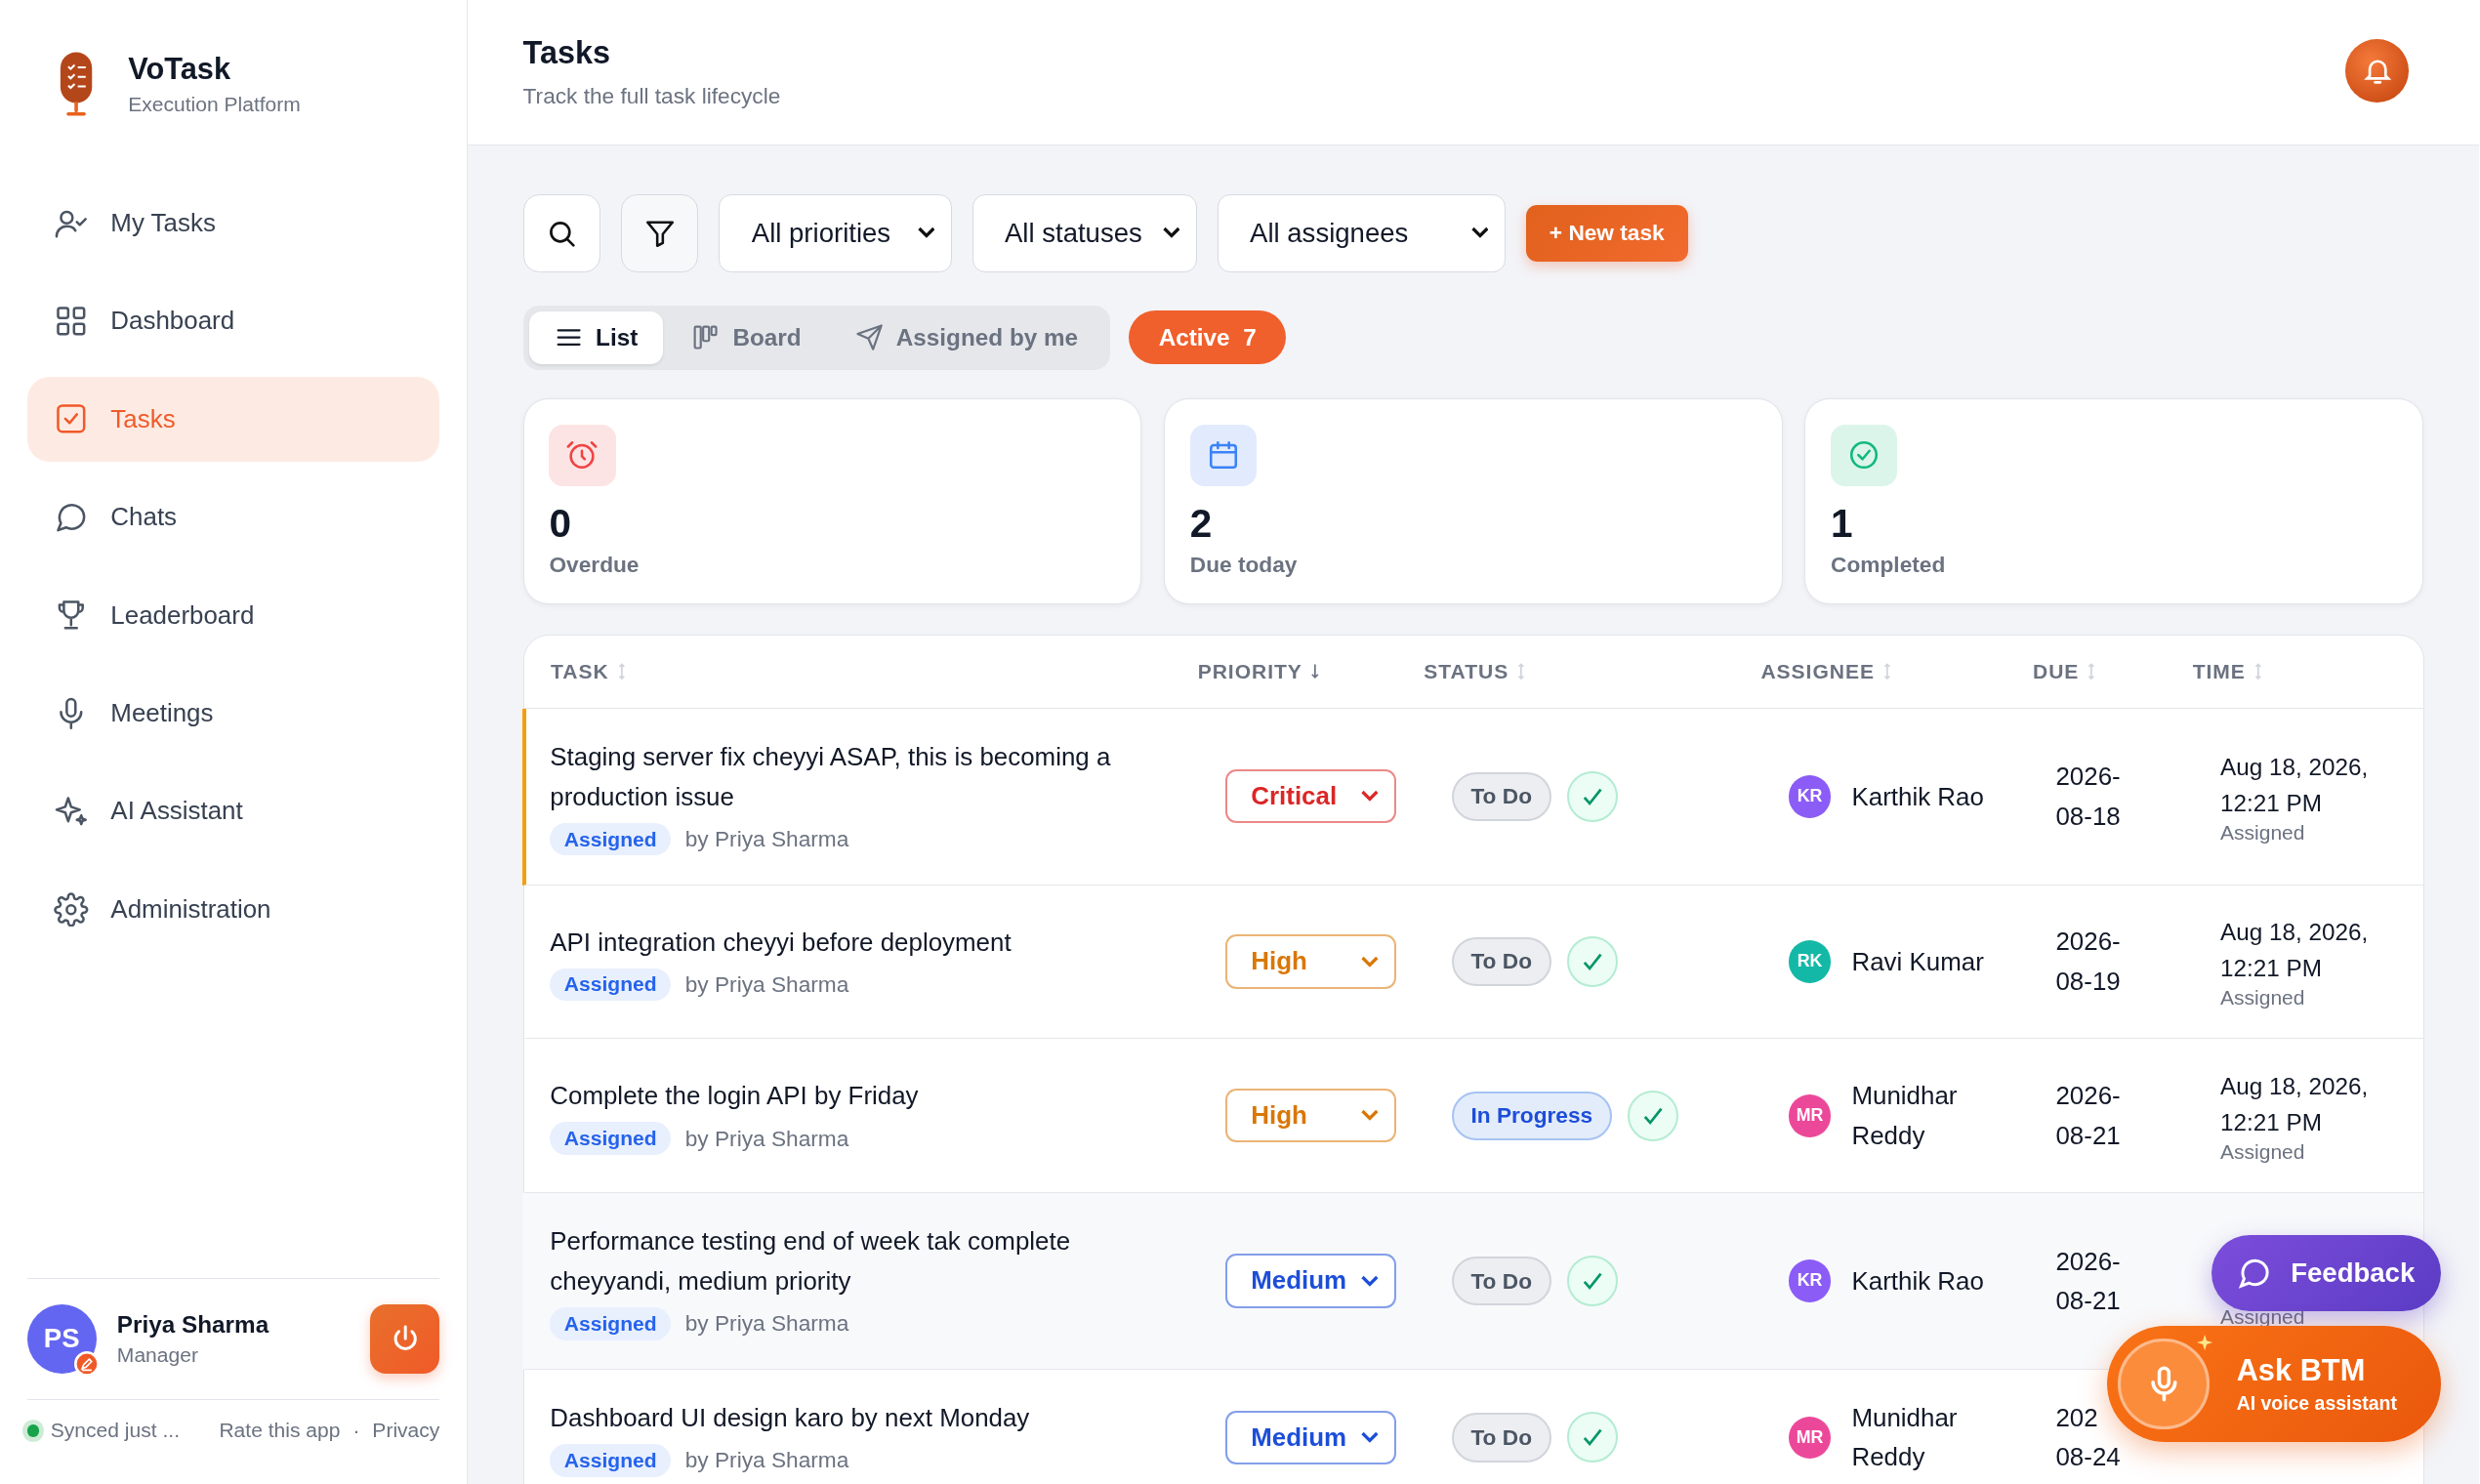 This screenshot has width=2480, height=1484. I want to click on app-name: VoTask, so click(180, 69).